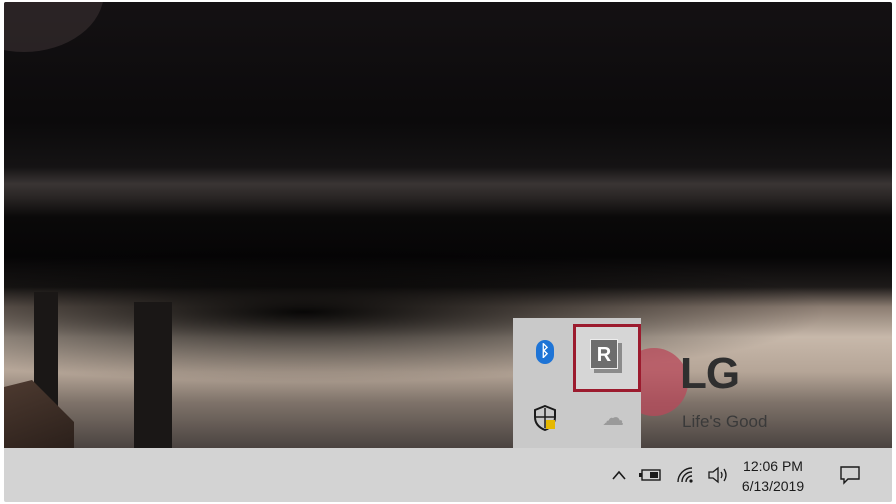  What do you see at coordinates (773, 486) in the screenshot?
I see `clock-date: 6/13/2019` at bounding box center [773, 486].